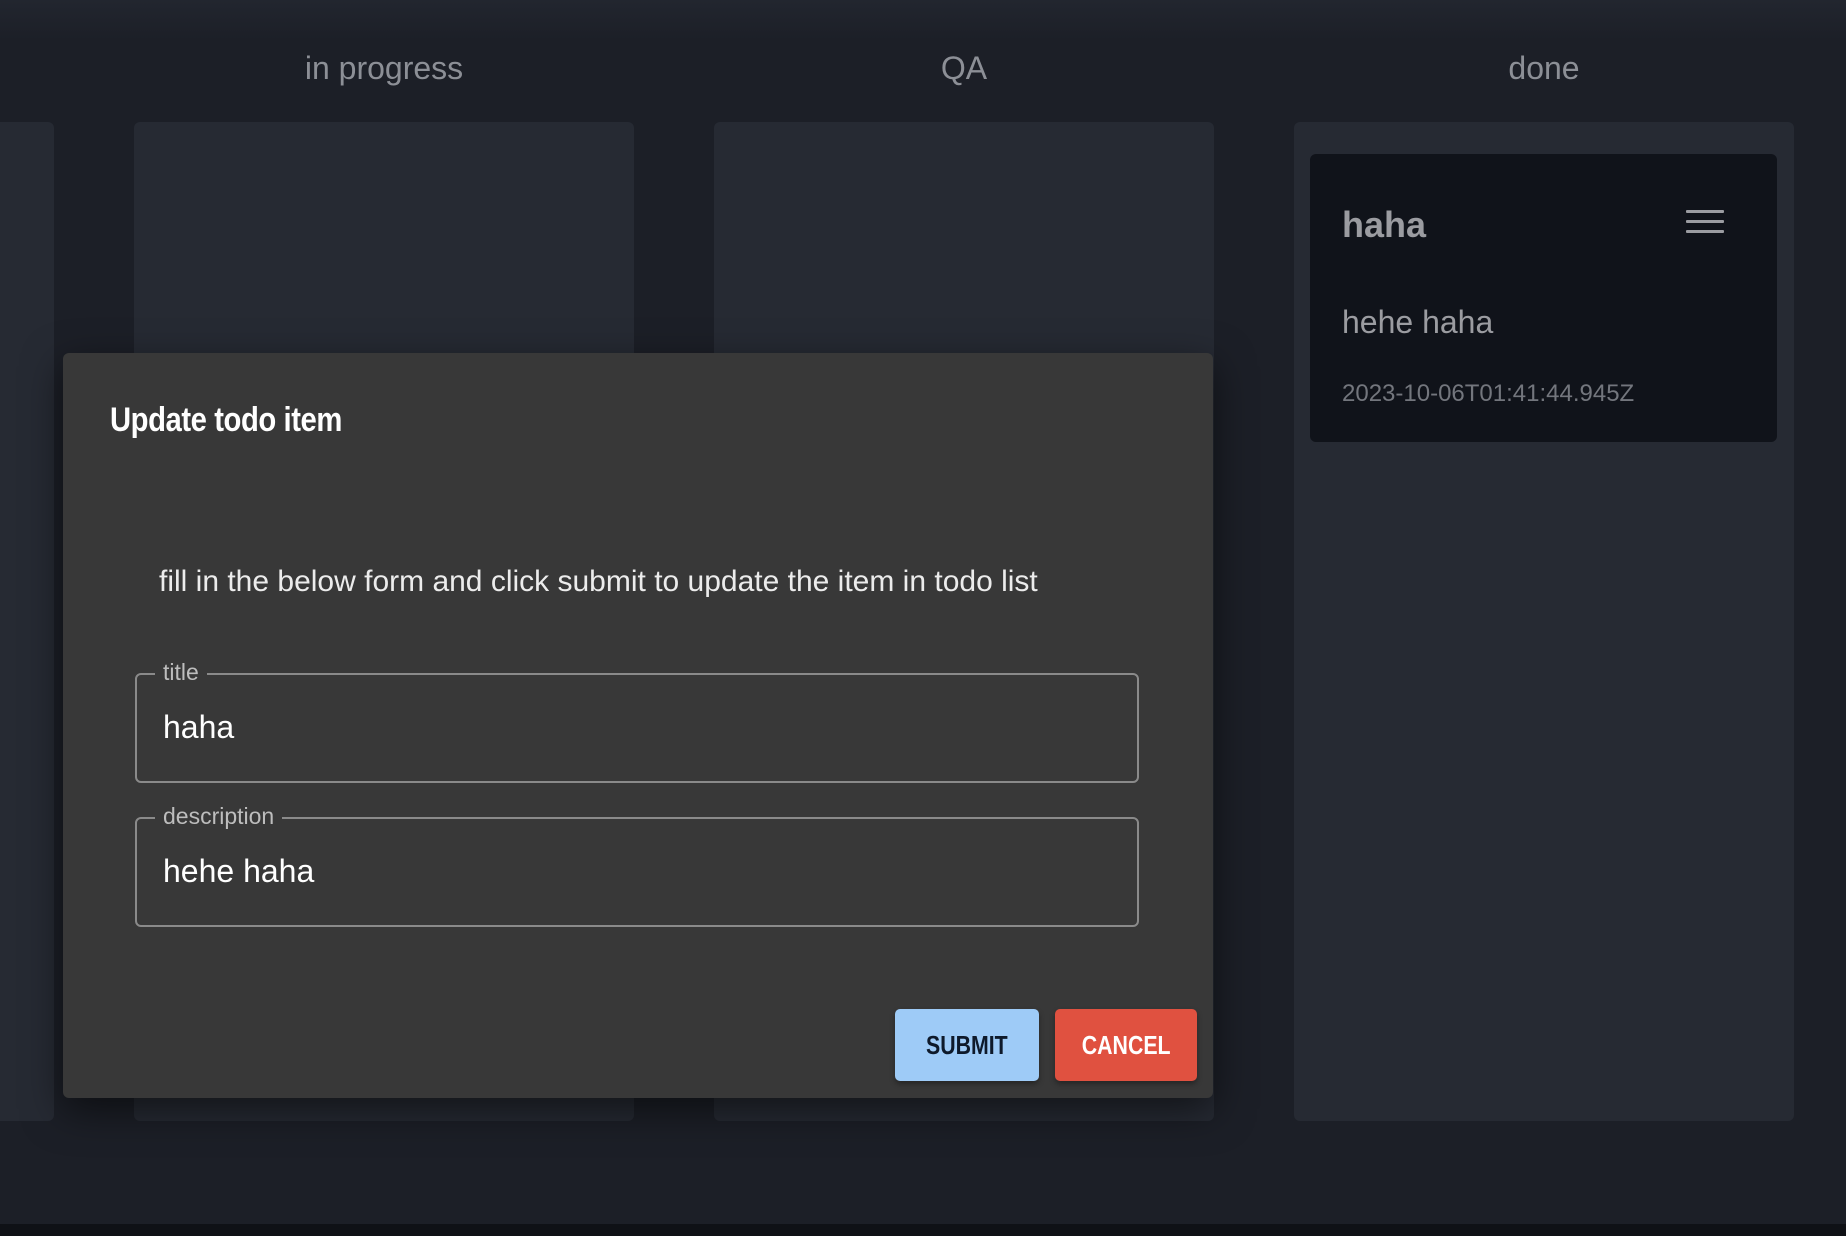  What do you see at coordinates (219, 816) in the screenshot?
I see `description-field-label: description` at bounding box center [219, 816].